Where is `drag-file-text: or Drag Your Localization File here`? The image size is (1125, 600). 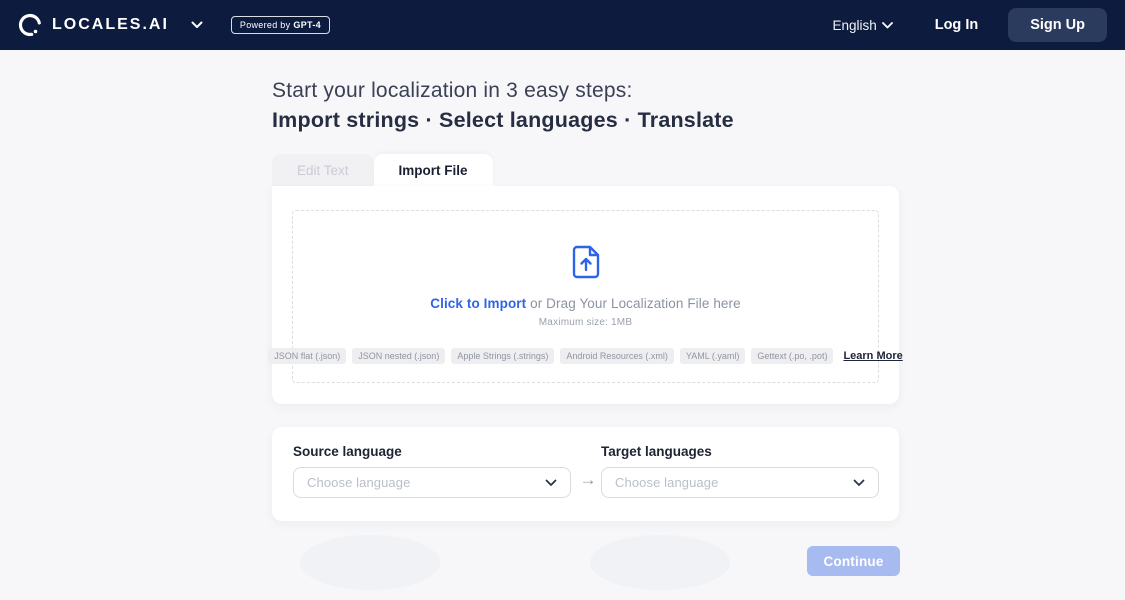 drag-file-text: or Drag Your Localization File here is located at coordinates (633, 303).